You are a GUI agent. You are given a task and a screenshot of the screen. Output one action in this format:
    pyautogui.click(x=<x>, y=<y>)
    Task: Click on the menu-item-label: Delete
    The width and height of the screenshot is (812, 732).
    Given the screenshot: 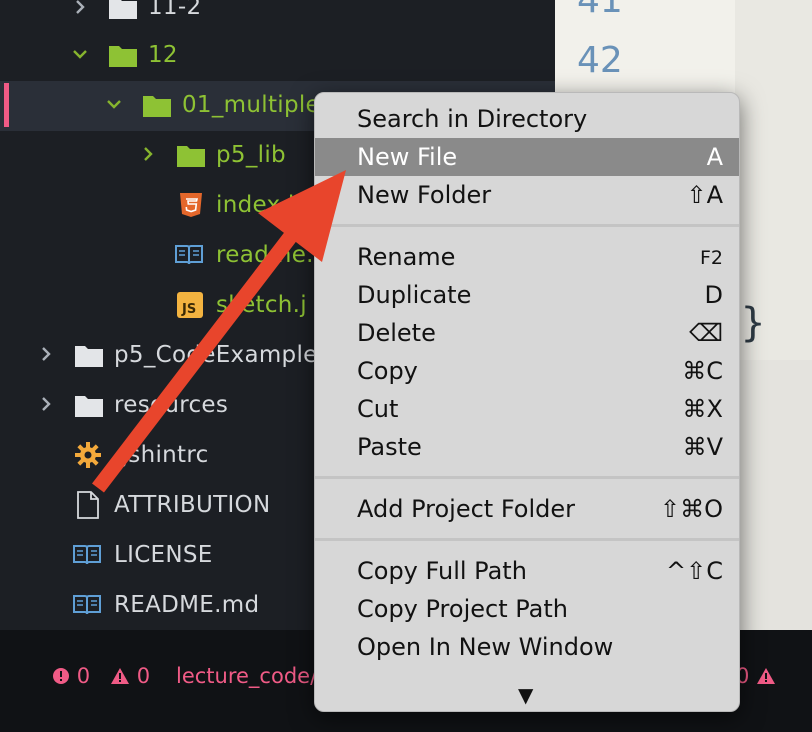 What is the action you would take?
    pyautogui.click(x=396, y=333)
    